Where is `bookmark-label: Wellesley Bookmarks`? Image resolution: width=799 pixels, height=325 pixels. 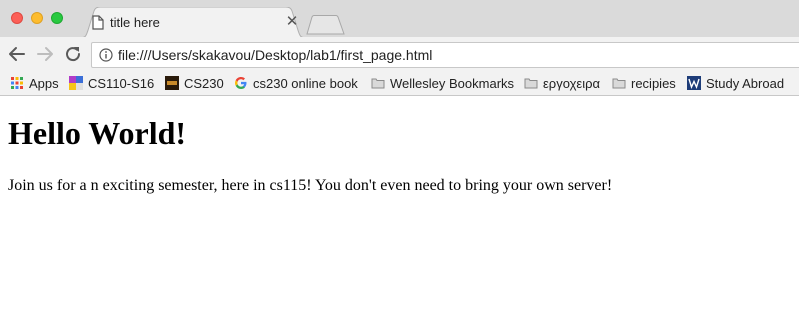
bookmark-label: Wellesley Bookmarks is located at coordinates (452, 83).